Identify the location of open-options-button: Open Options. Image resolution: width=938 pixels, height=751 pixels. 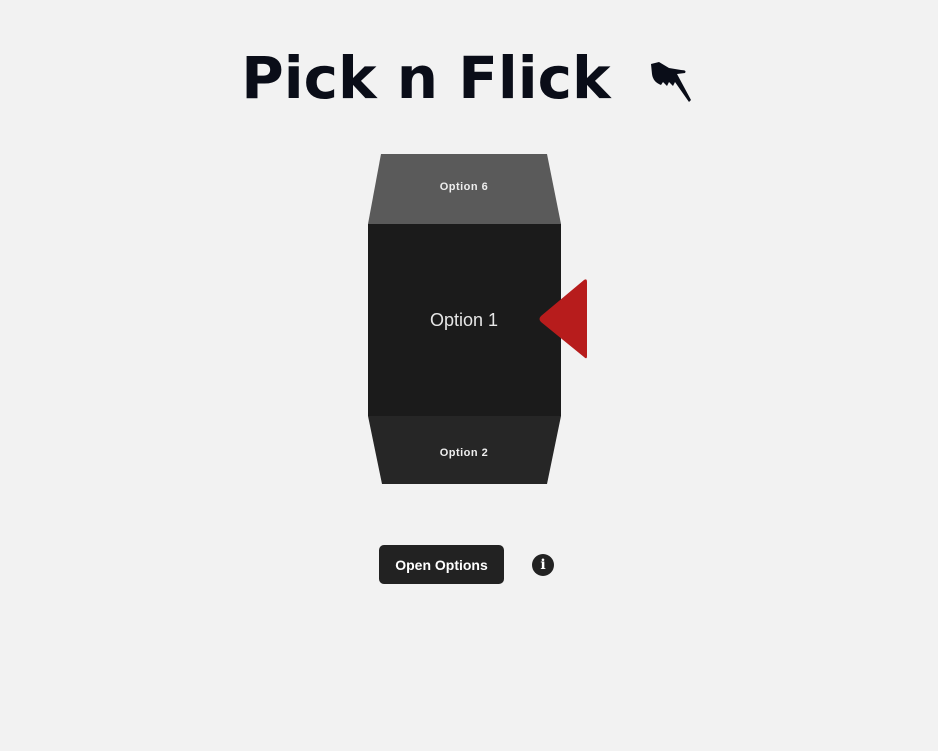
(441, 564).